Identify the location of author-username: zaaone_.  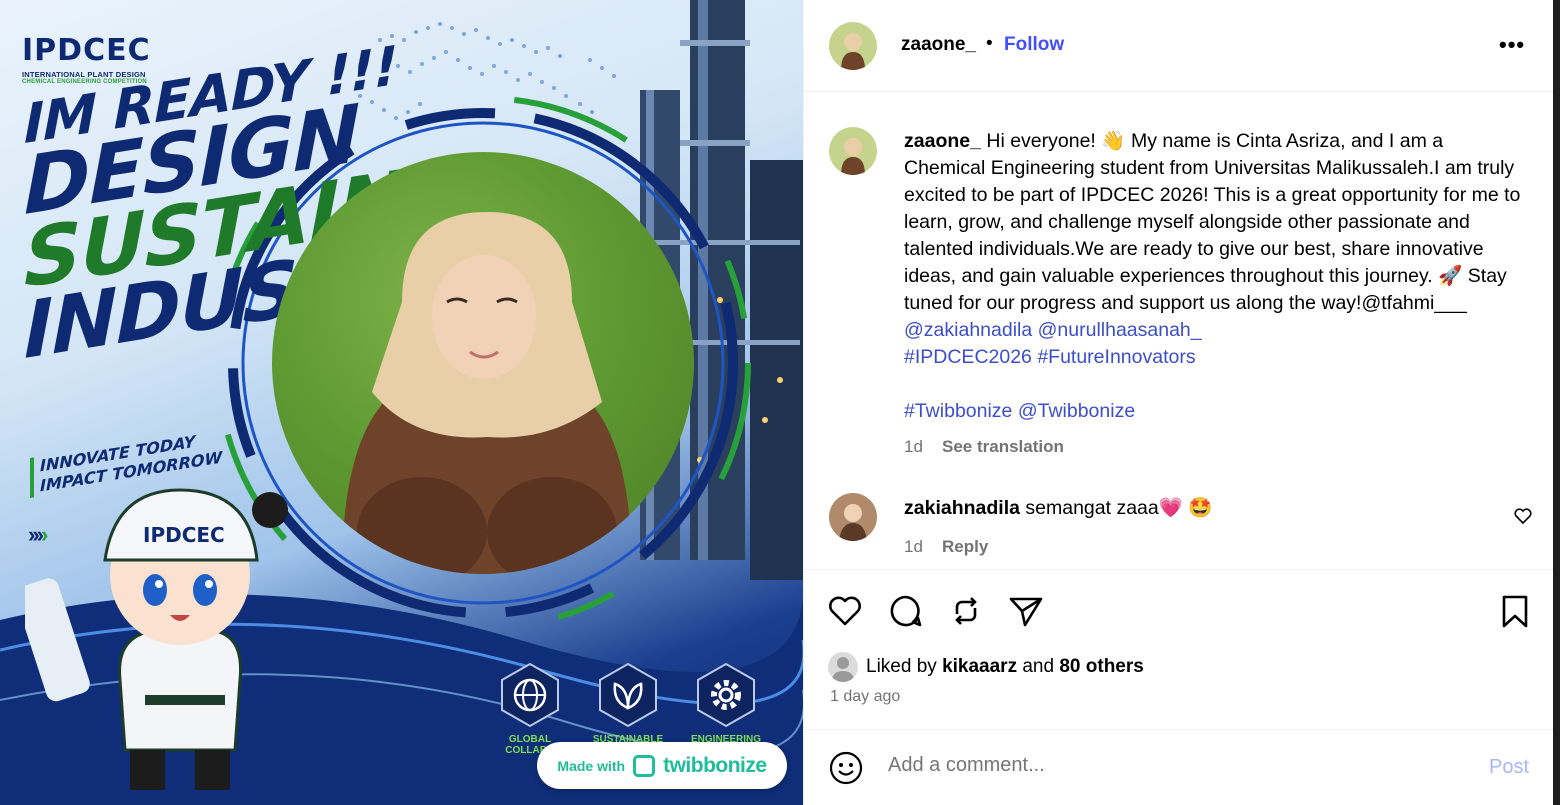
(938, 45).